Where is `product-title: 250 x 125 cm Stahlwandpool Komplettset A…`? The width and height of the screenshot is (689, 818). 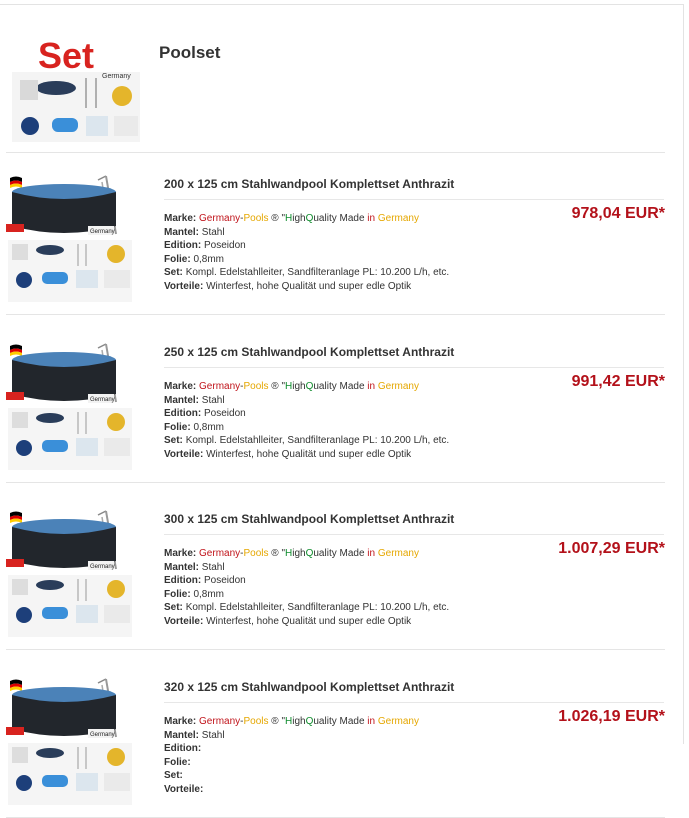
product-title: 250 x 125 cm Stahlwandpool Komplettset A… is located at coordinates (414, 356).